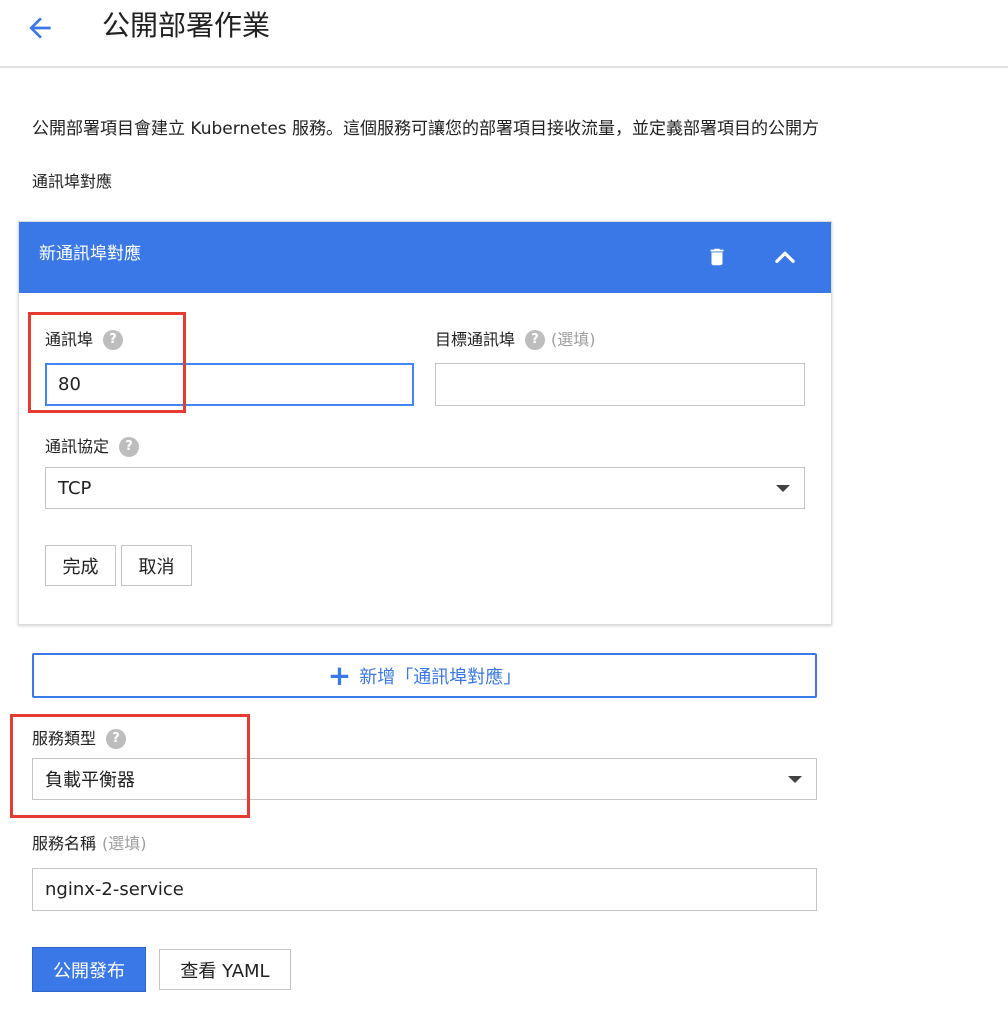  What do you see at coordinates (75, 488) in the screenshot?
I see `protocol-select-value: TCP` at bounding box center [75, 488].